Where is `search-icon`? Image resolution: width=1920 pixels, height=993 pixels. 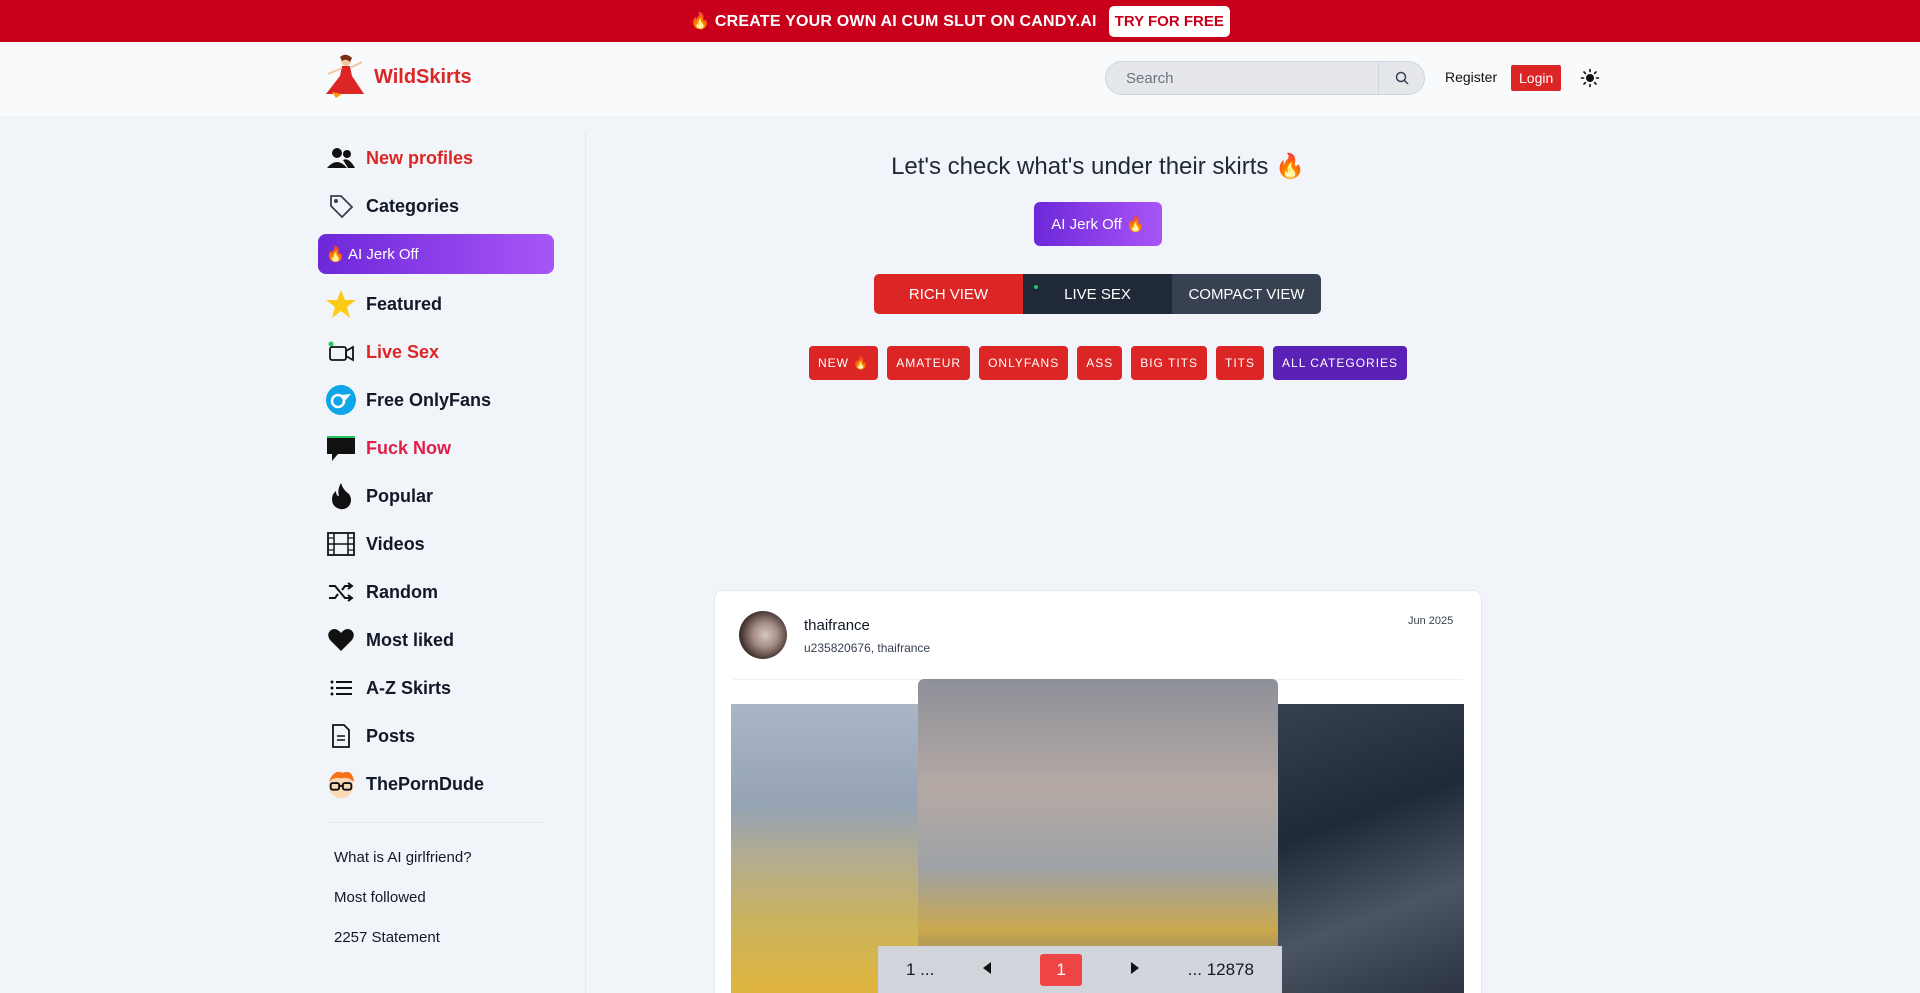 search-icon is located at coordinates (1402, 78).